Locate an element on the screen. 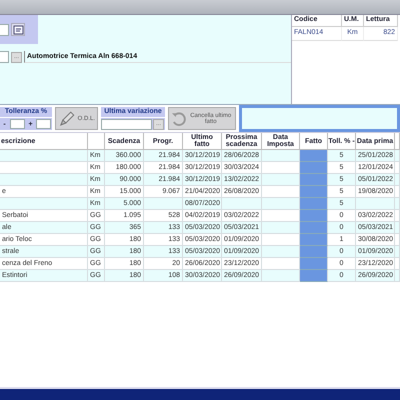  document-icon is located at coordinates (18, 29).